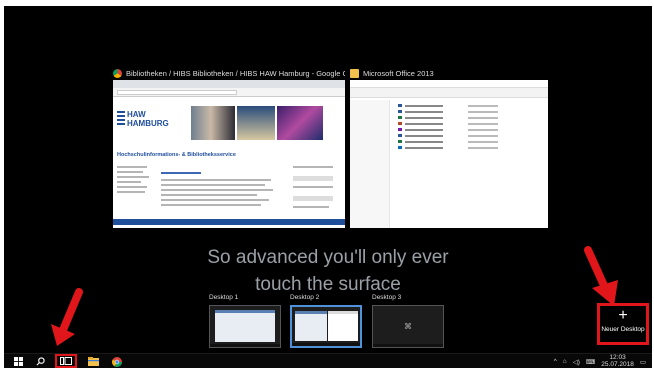  I want to click on desktop-label: Desktop 1, so click(224, 297).